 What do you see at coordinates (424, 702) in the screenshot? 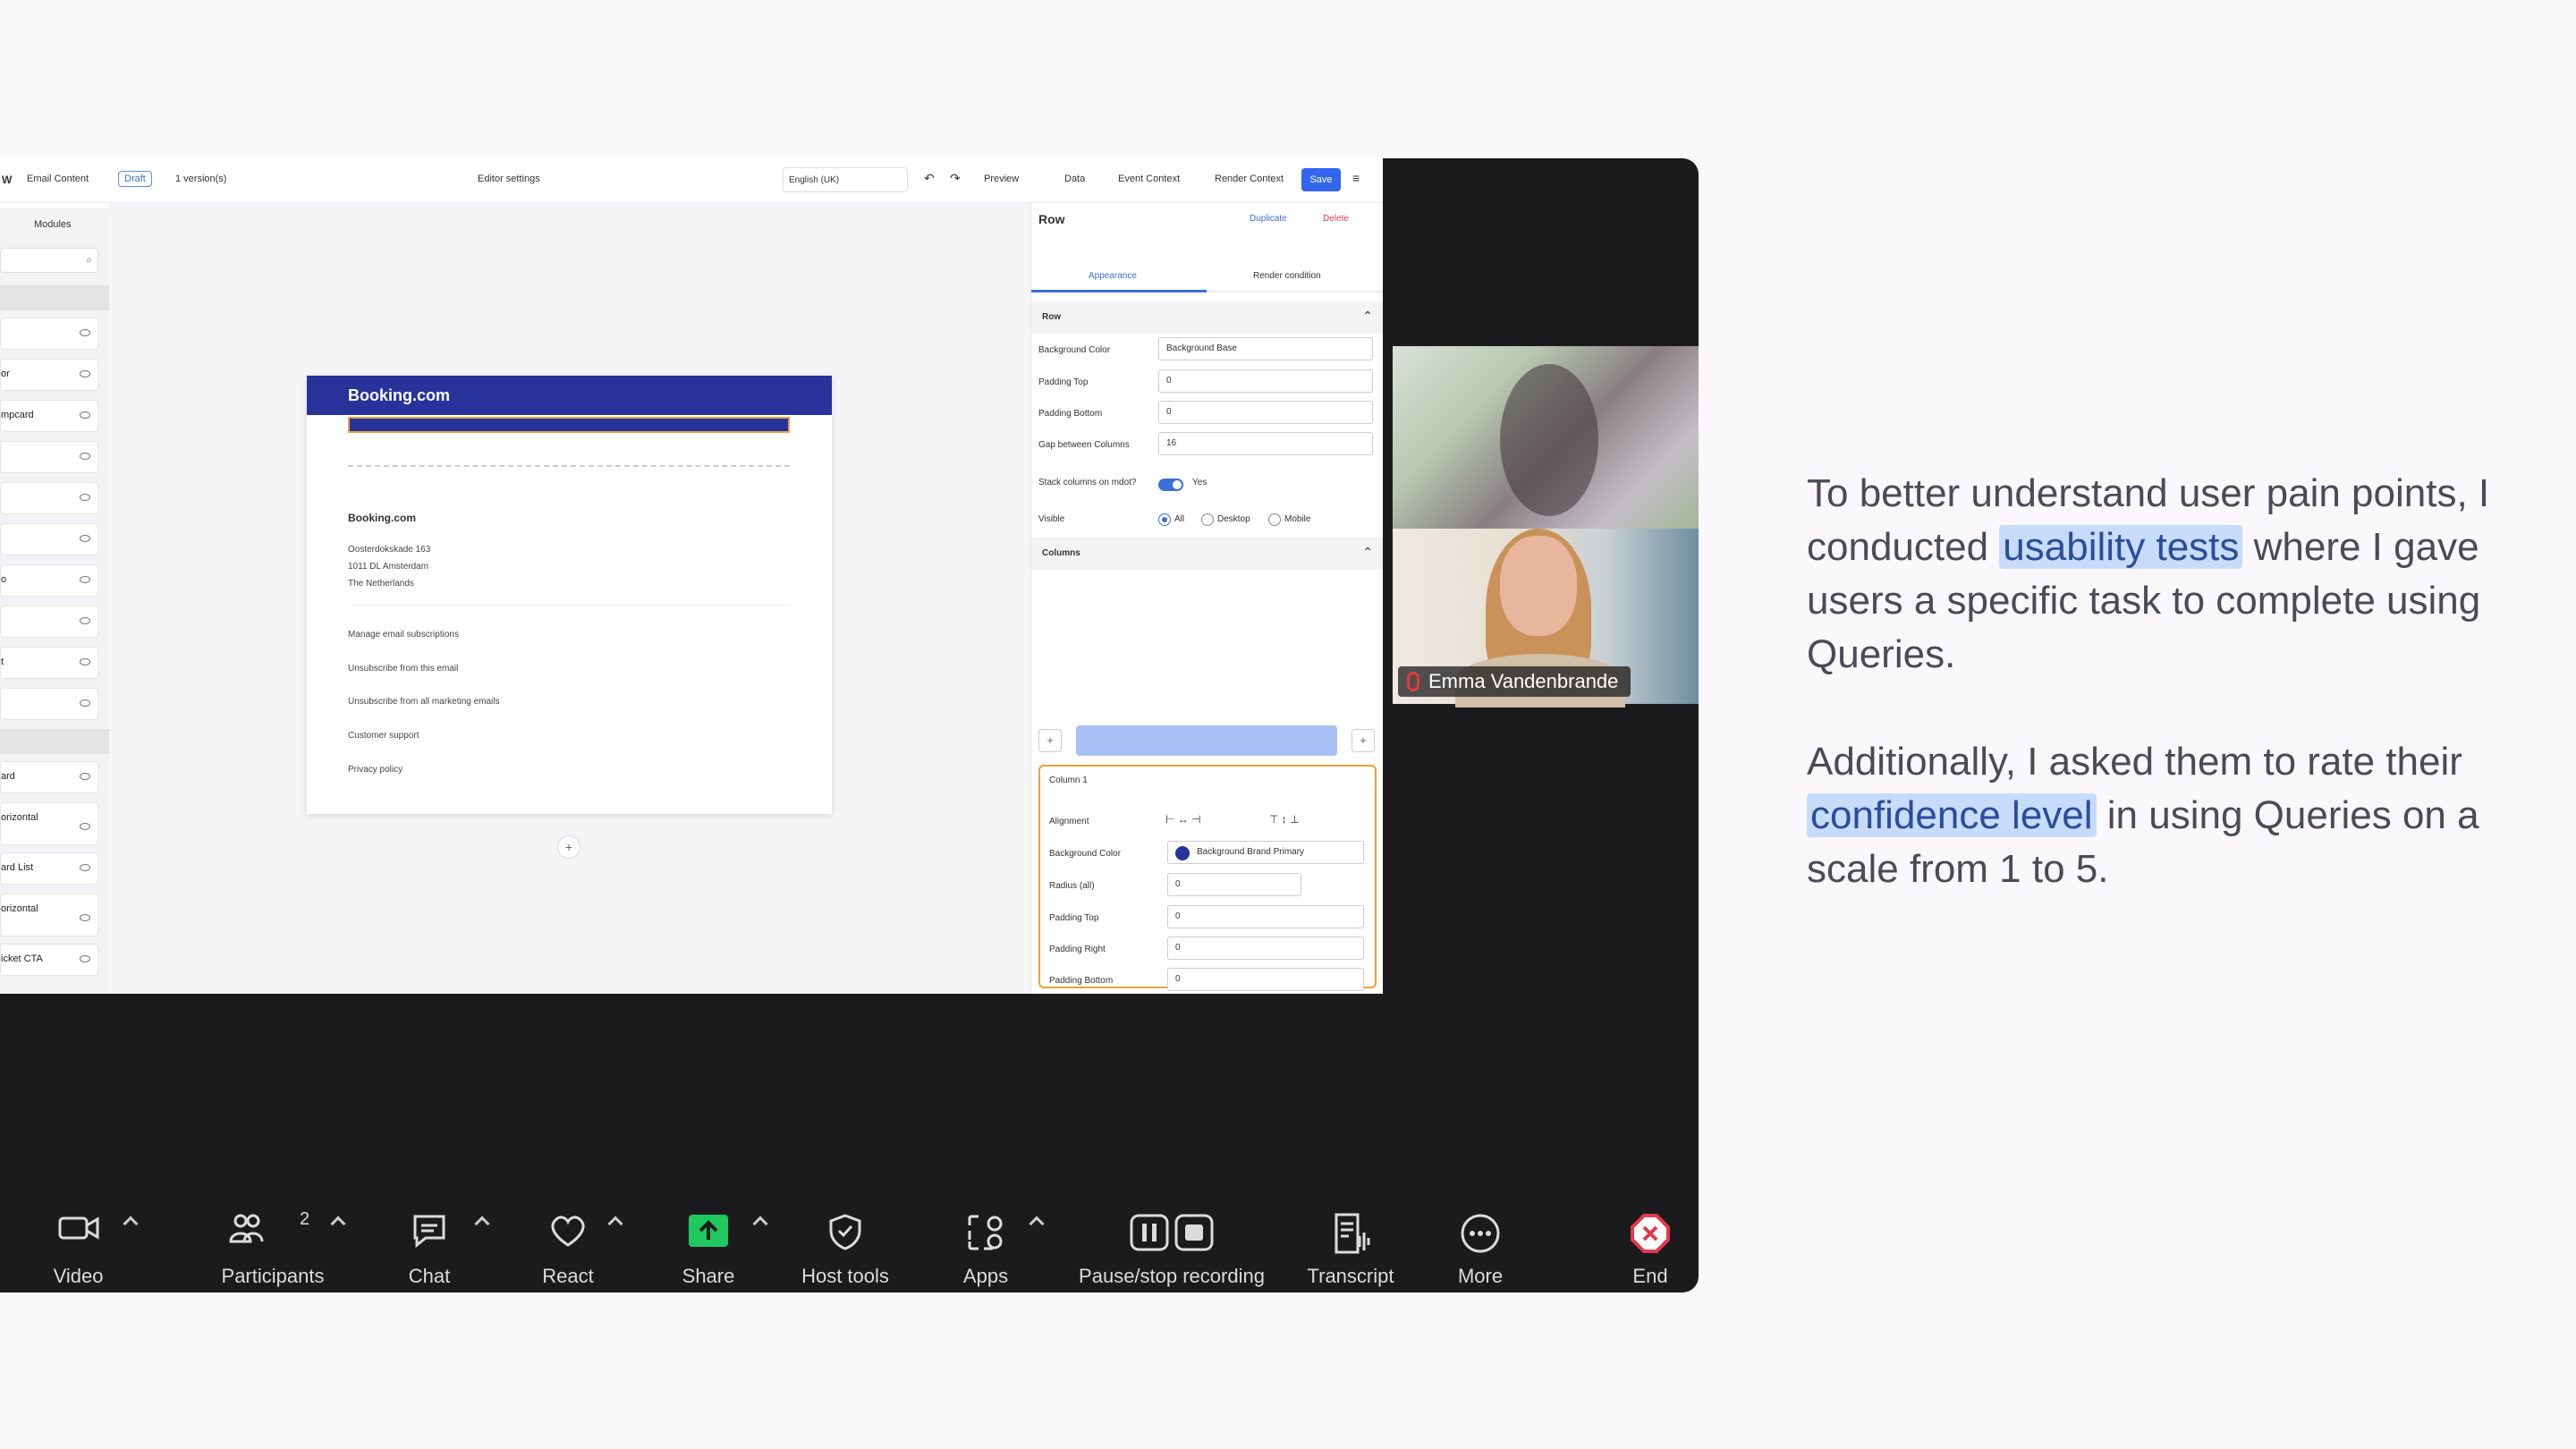
I see `footer-link: Unsubscribe from all marketing emails` at bounding box center [424, 702].